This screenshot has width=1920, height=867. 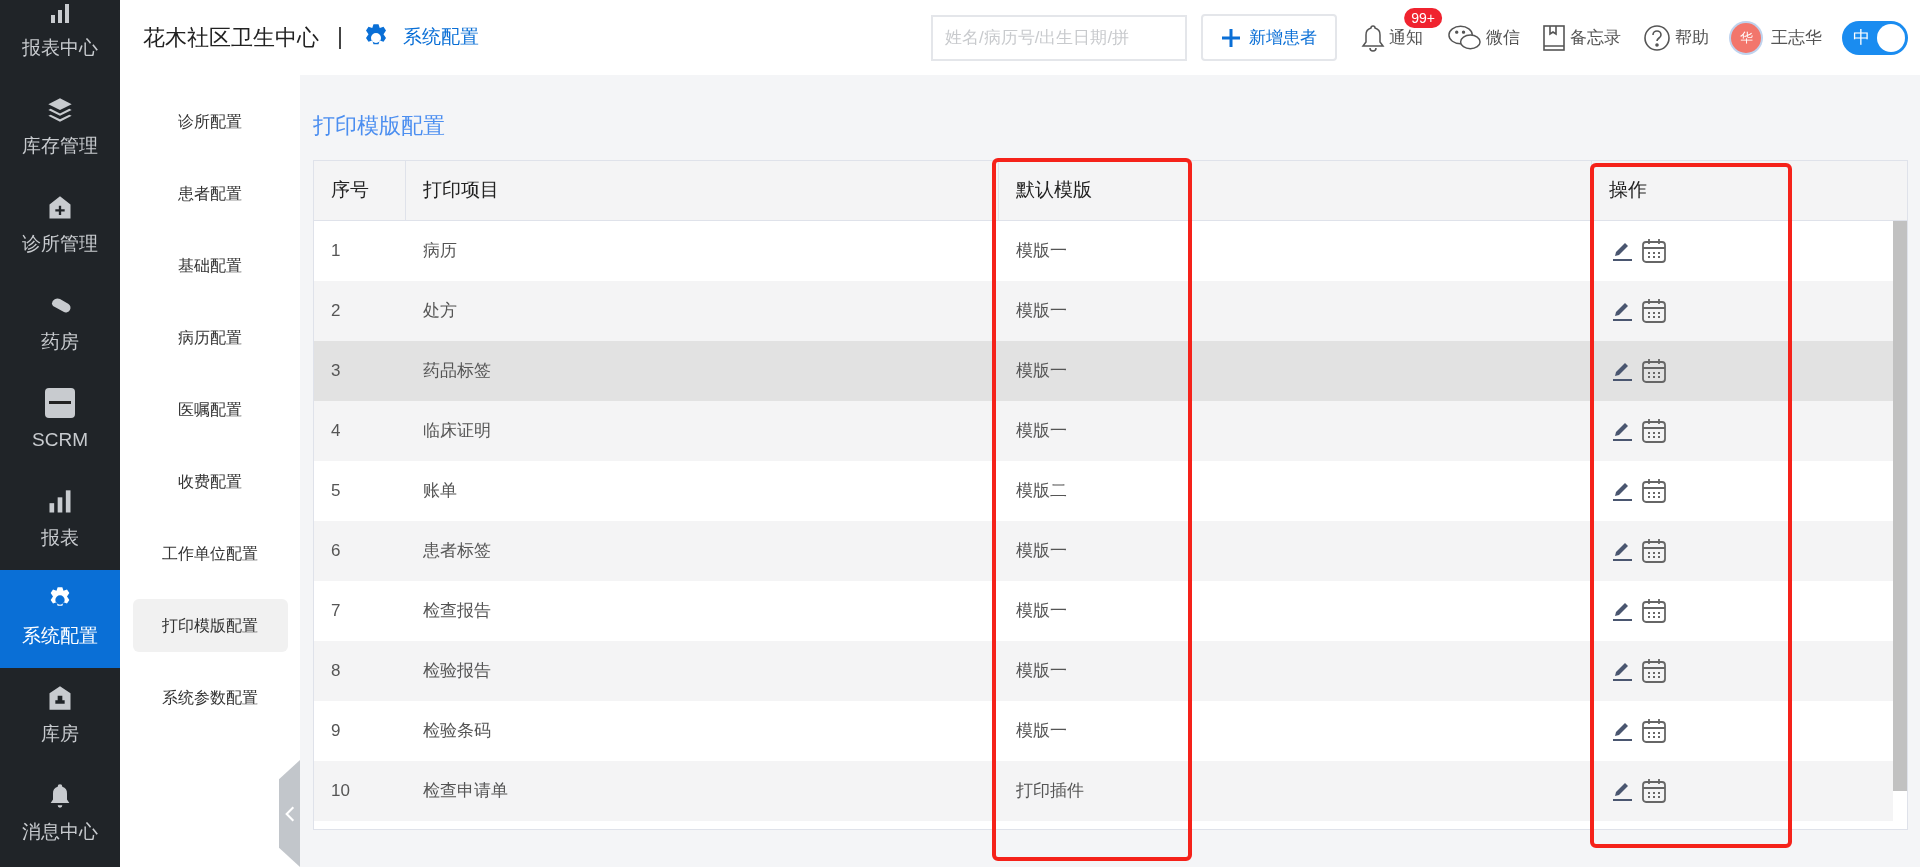 What do you see at coordinates (336, 371) in the screenshot?
I see `table-cell-text: 3` at bounding box center [336, 371].